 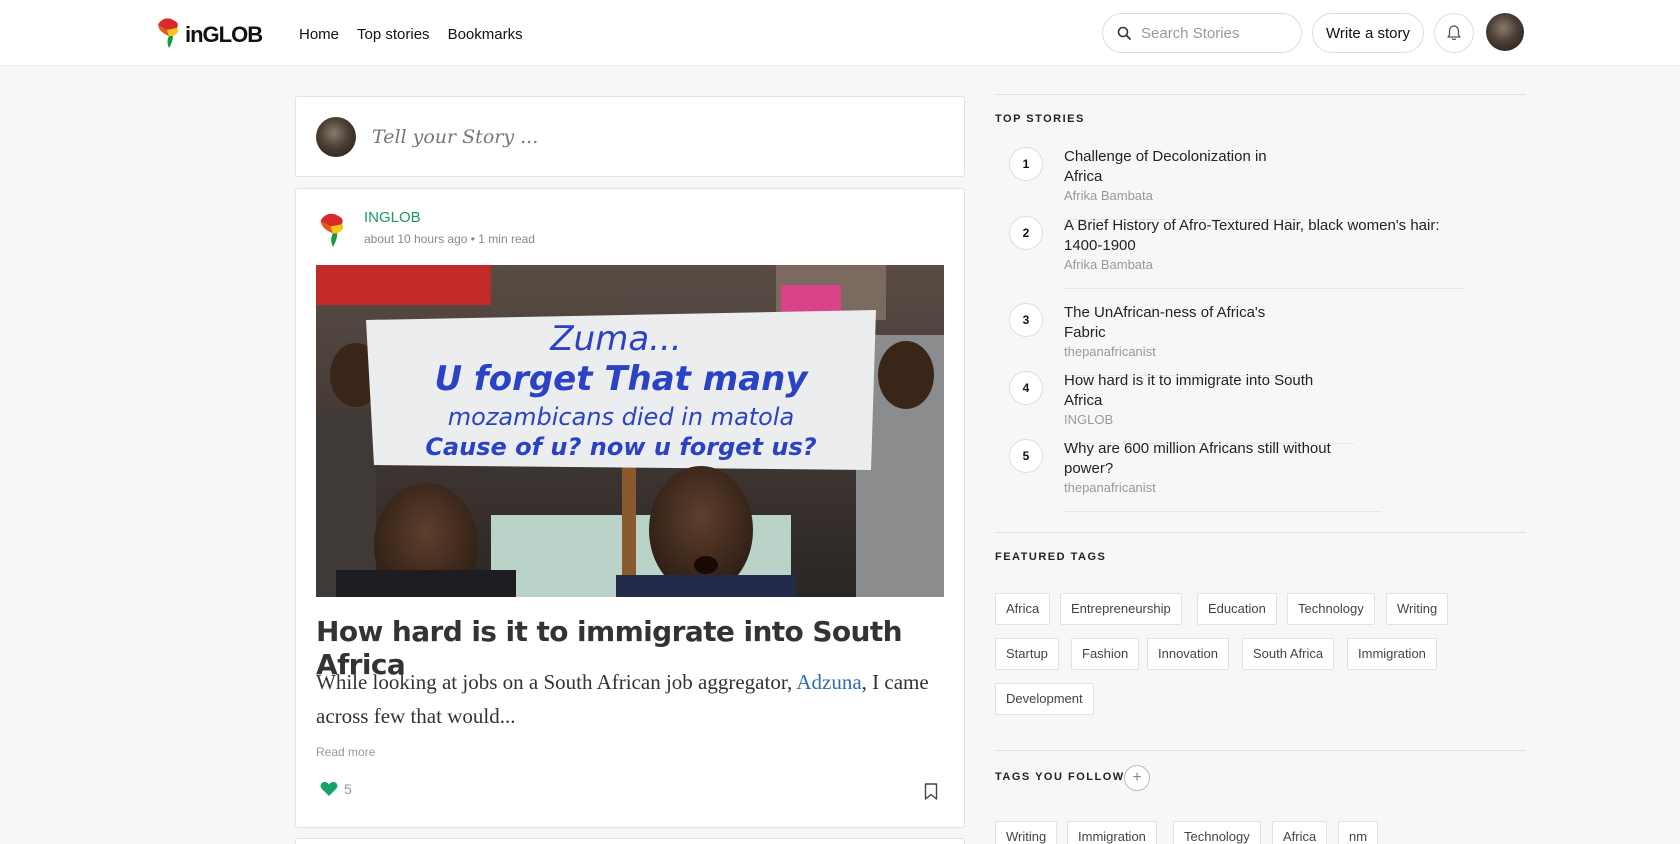 I want to click on tags-you-follow-heading: TAGS YOU FOLLOW, so click(x=1060, y=777).